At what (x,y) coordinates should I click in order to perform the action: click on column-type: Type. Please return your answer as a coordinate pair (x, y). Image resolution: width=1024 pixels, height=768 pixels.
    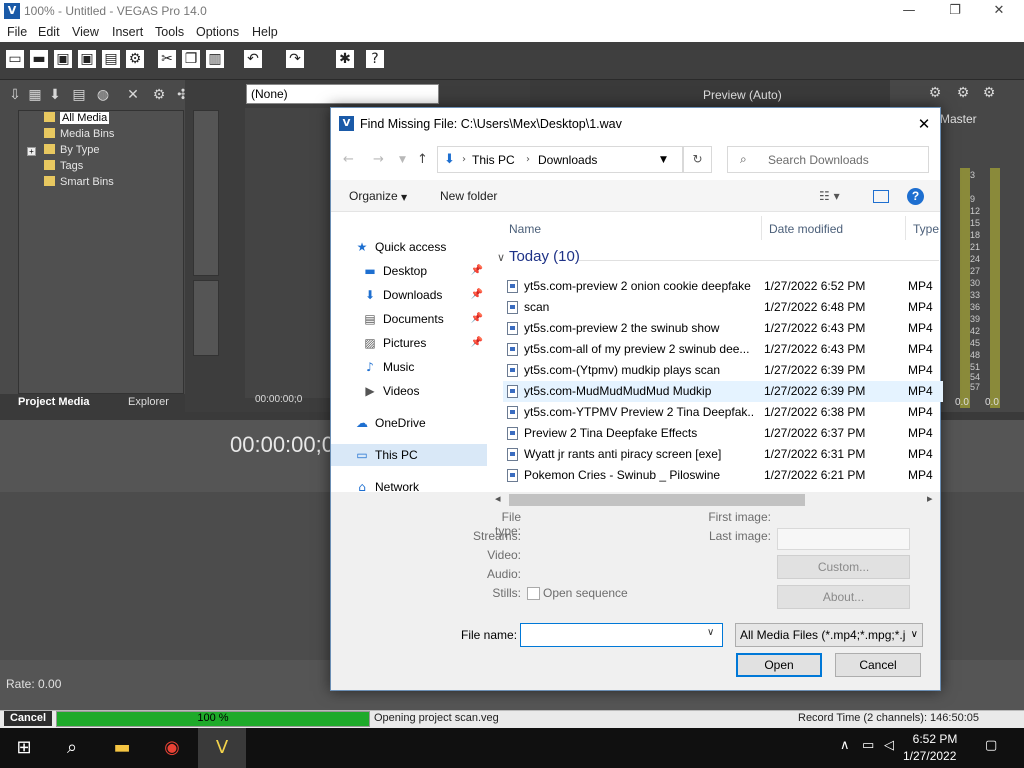
    Looking at the image, I should click on (926, 229).